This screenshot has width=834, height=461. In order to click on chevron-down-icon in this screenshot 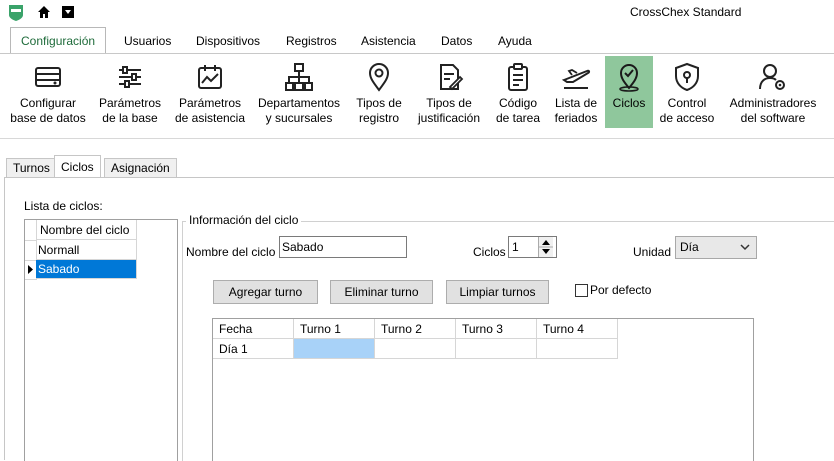, I will do `click(745, 247)`.